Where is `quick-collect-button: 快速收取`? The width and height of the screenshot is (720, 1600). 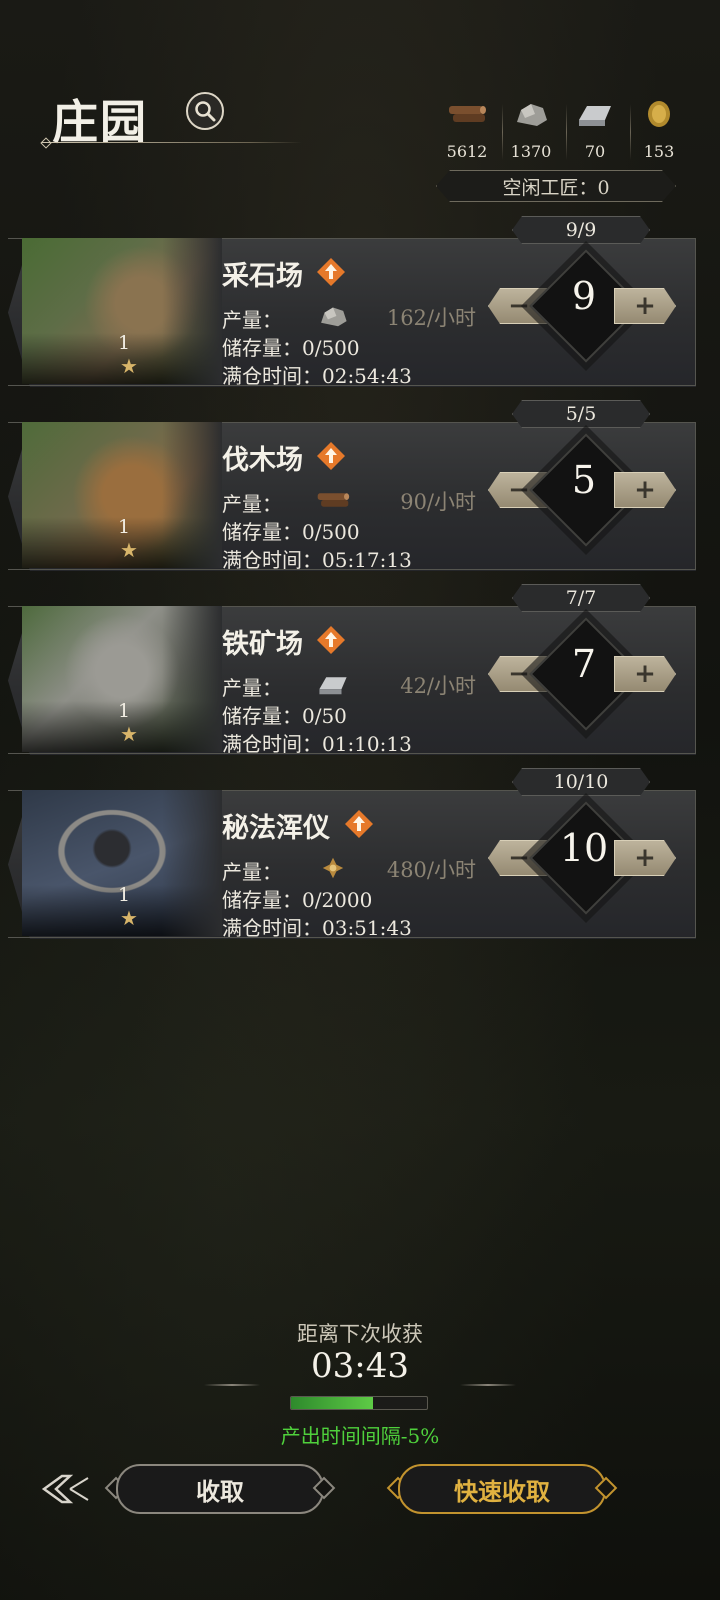
quick-collect-button: 快速收取 is located at coordinates (502, 1489).